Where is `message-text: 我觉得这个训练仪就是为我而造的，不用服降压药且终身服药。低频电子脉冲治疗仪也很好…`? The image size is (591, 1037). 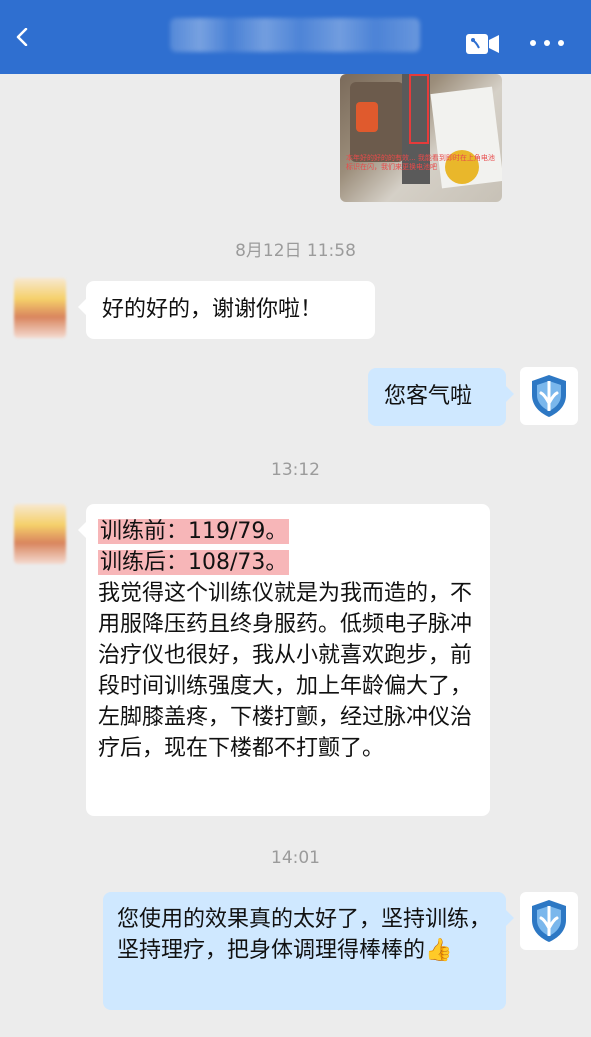 message-text: 我觉得这个训练仪就是为我而造的，不用服降压药且终身服药。低频电子脉冲治疗仪也很好… is located at coordinates (285, 671).